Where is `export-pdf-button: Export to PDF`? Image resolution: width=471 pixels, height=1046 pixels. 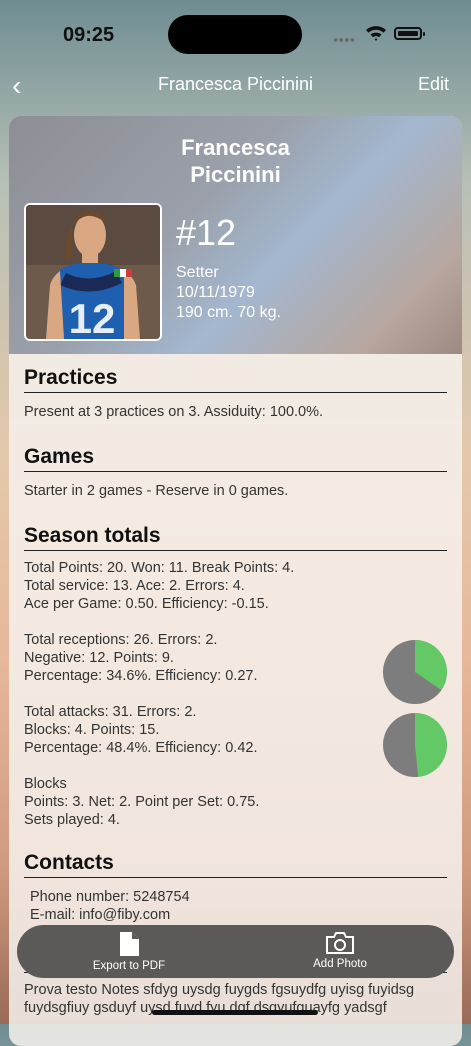 export-pdf-button: Export to PDF is located at coordinates (129, 951).